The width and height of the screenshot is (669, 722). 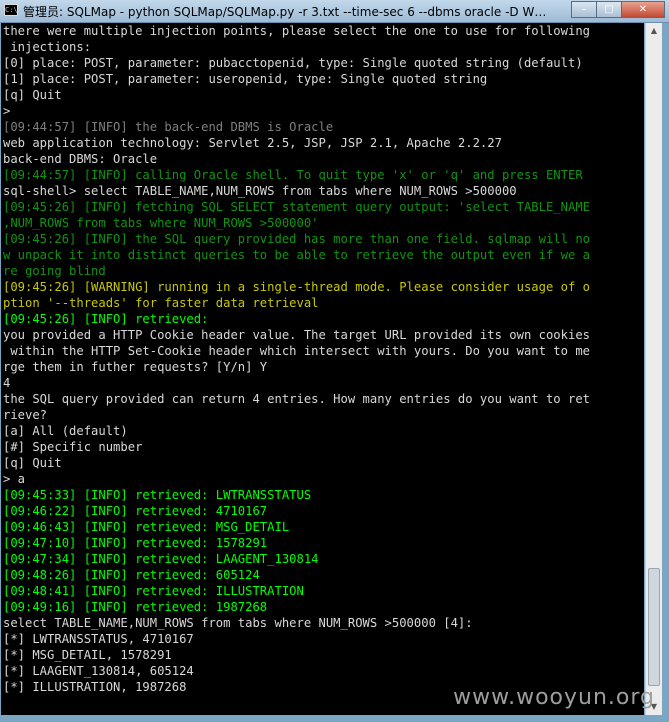 What do you see at coordinates (584, 9) in the screenshot?
I see `minimize-button: –` at bounding box center [584, 9].